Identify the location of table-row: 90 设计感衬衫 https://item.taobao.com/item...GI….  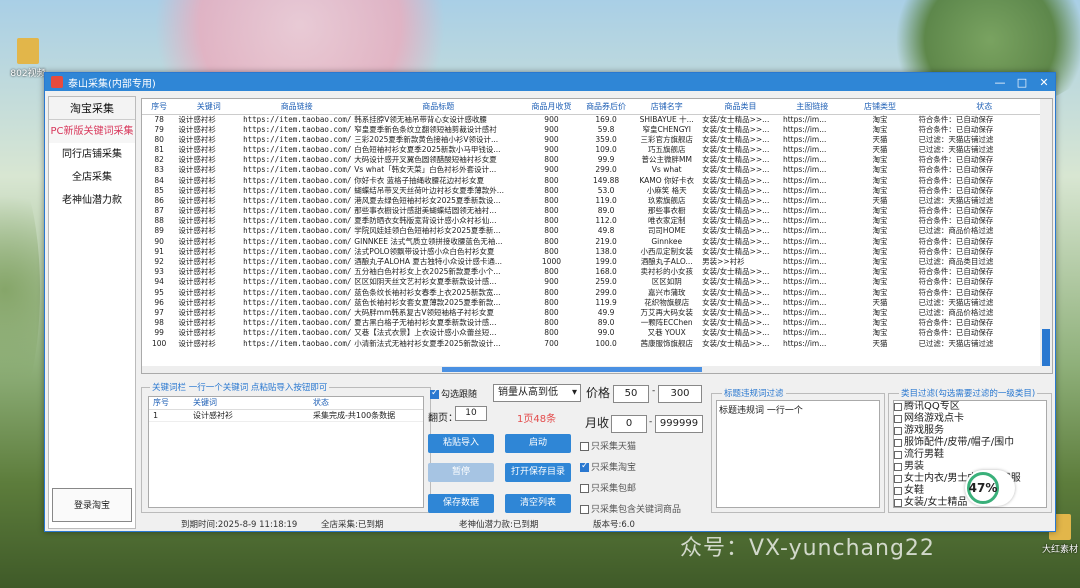
(597, 242).